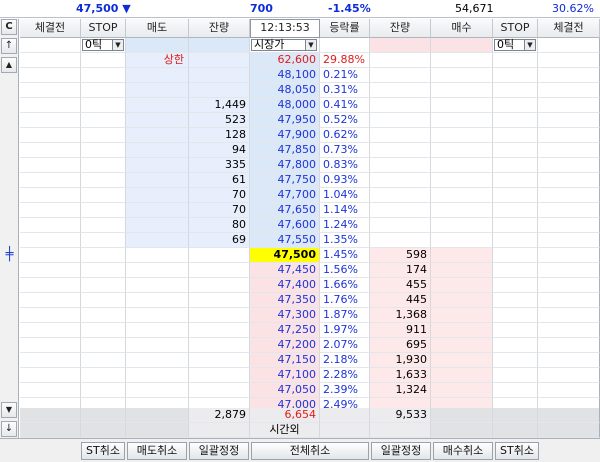  I want to click on price-cell: 47,250, so click(285, 330).